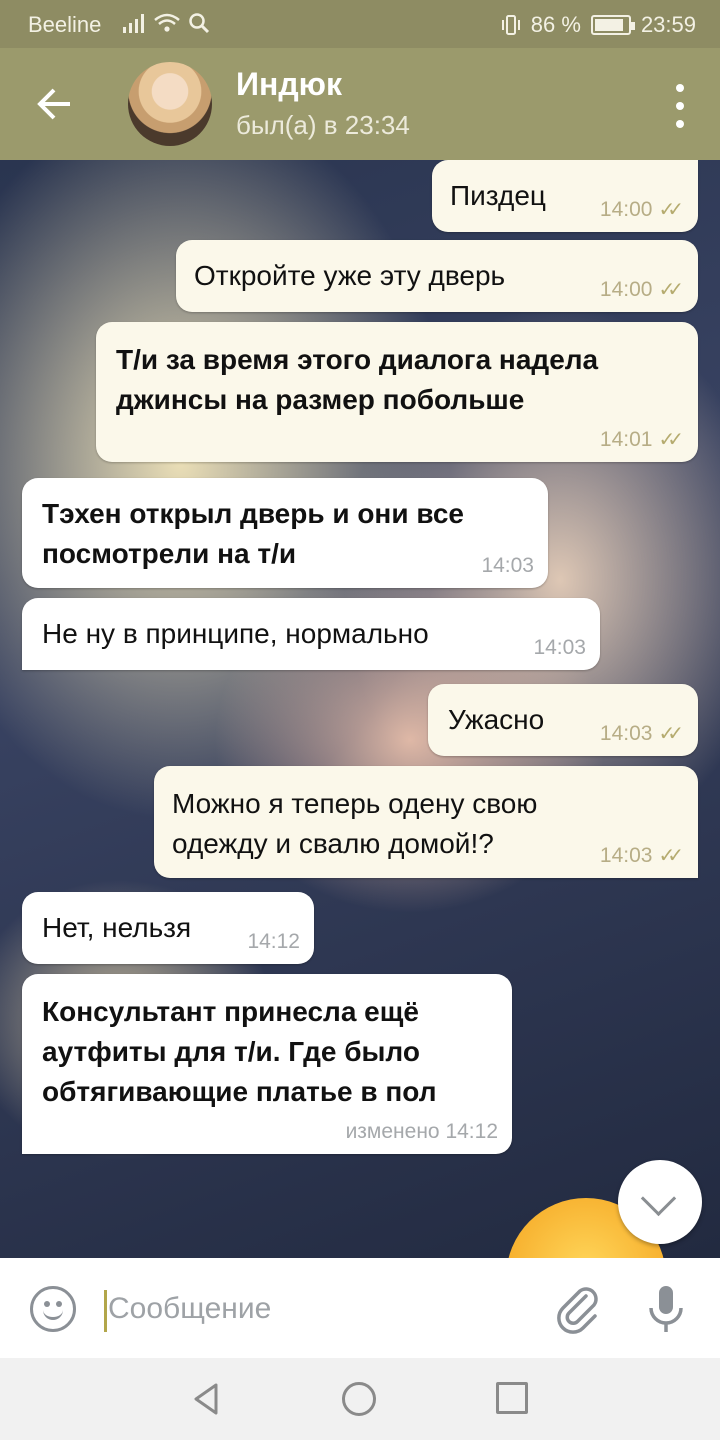  What do you see at coordinates (421, 1131) in the screenshot?
I see `message-time: изменено 14:12` at bounding box center [421, 1131].